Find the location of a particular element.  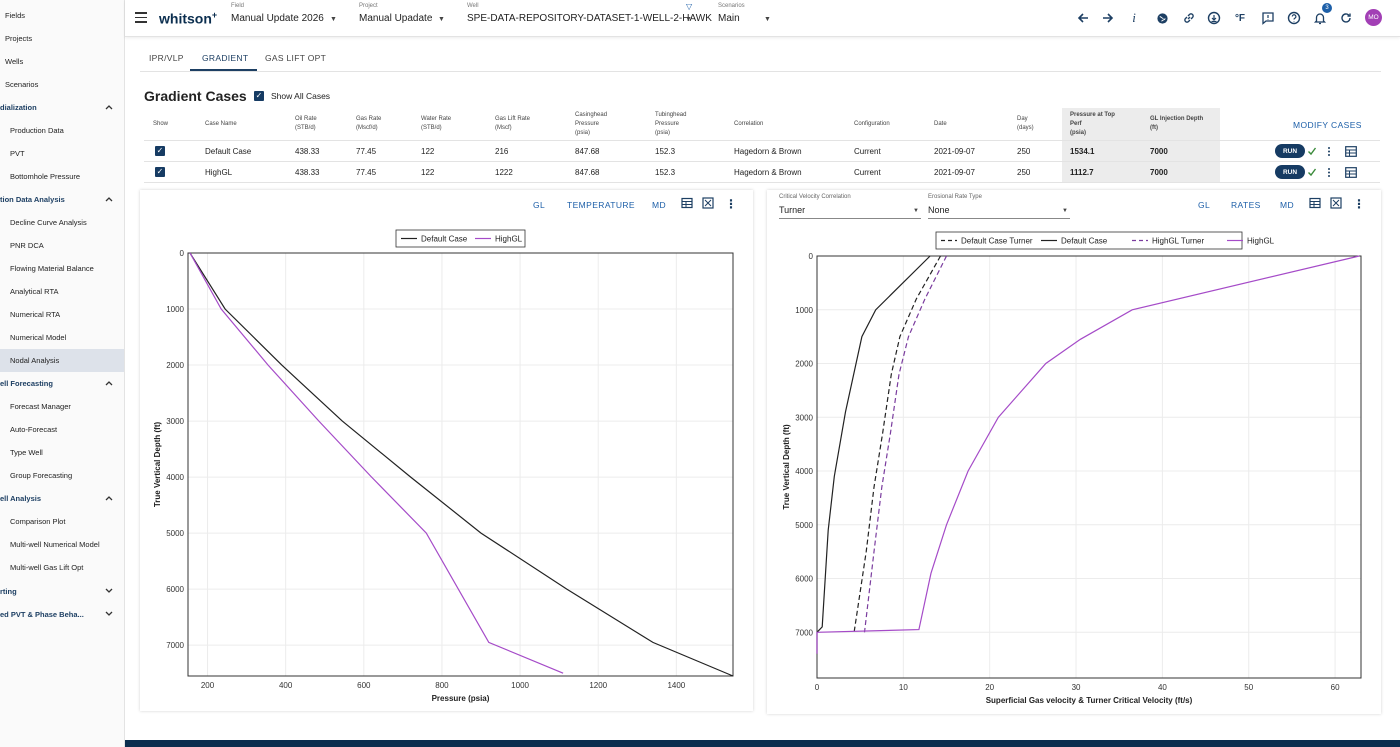

project-select: Project Manual Upadate is located at coordinates (395, 13).